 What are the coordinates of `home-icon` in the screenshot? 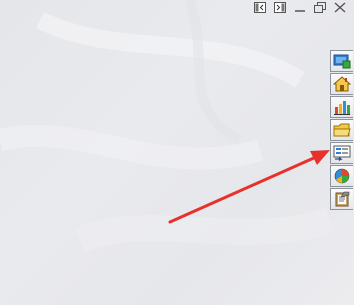 It's located at (342, 84).